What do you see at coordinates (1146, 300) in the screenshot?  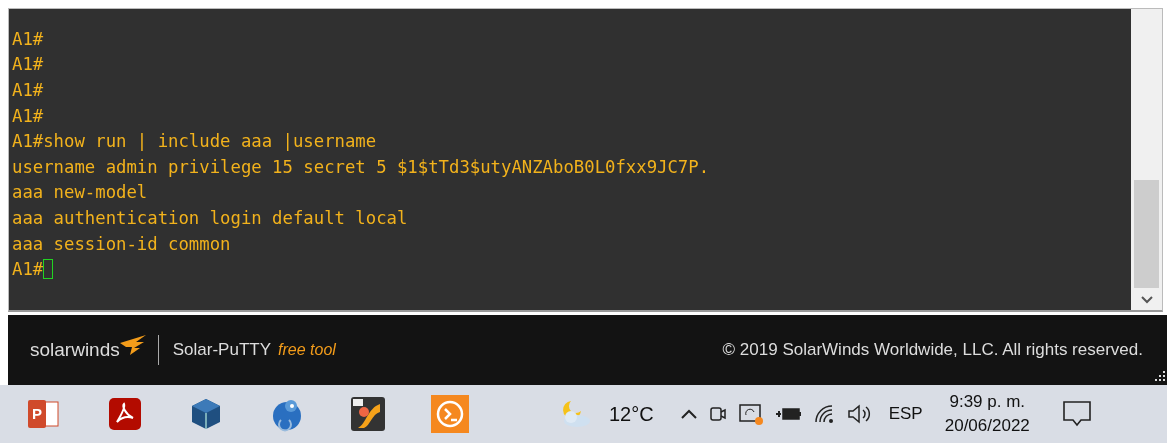 I see `scroll-down-icon` at bounding box center [1146, 300].